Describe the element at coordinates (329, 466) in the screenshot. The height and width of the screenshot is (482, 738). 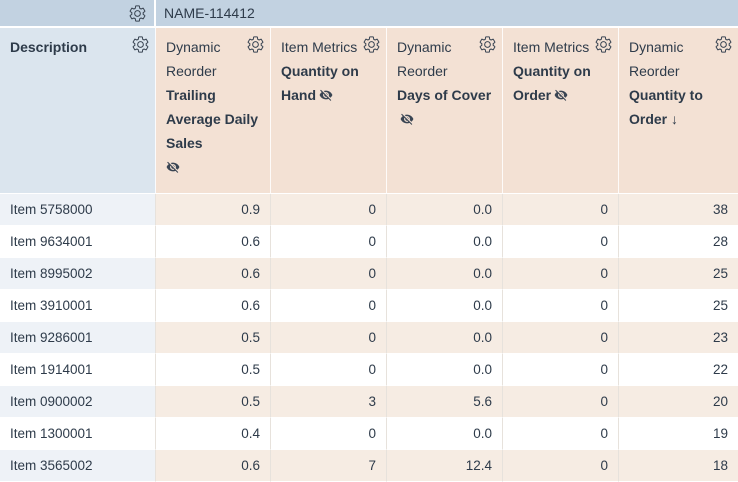
I see `row-value-cell: 7` at that location.